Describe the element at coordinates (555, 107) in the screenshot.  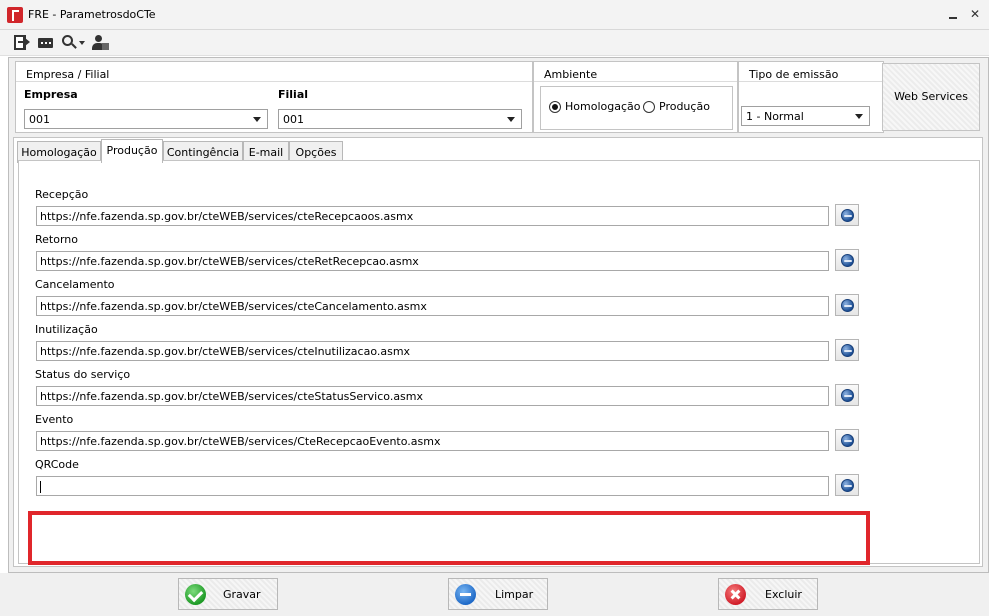
I see `radio-selected-icon` at that location.